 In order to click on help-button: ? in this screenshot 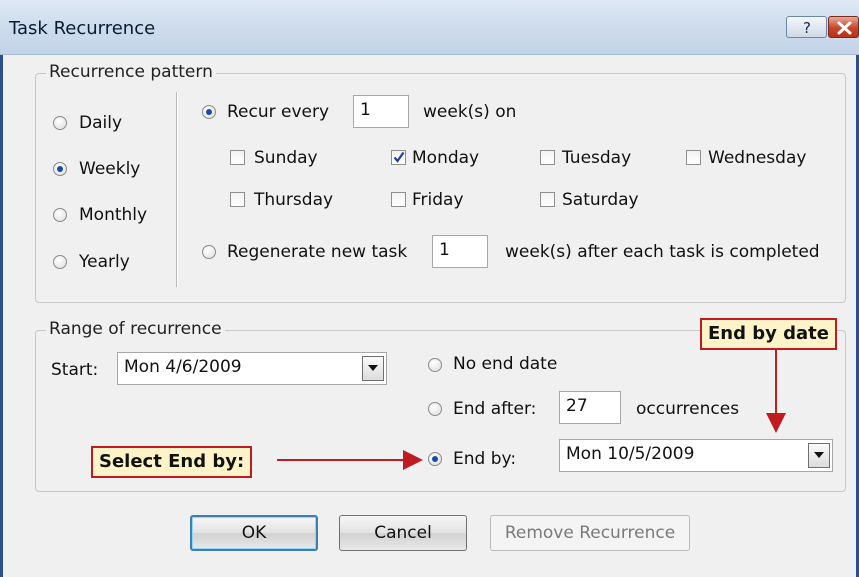, I will do `click(806, 27)`.